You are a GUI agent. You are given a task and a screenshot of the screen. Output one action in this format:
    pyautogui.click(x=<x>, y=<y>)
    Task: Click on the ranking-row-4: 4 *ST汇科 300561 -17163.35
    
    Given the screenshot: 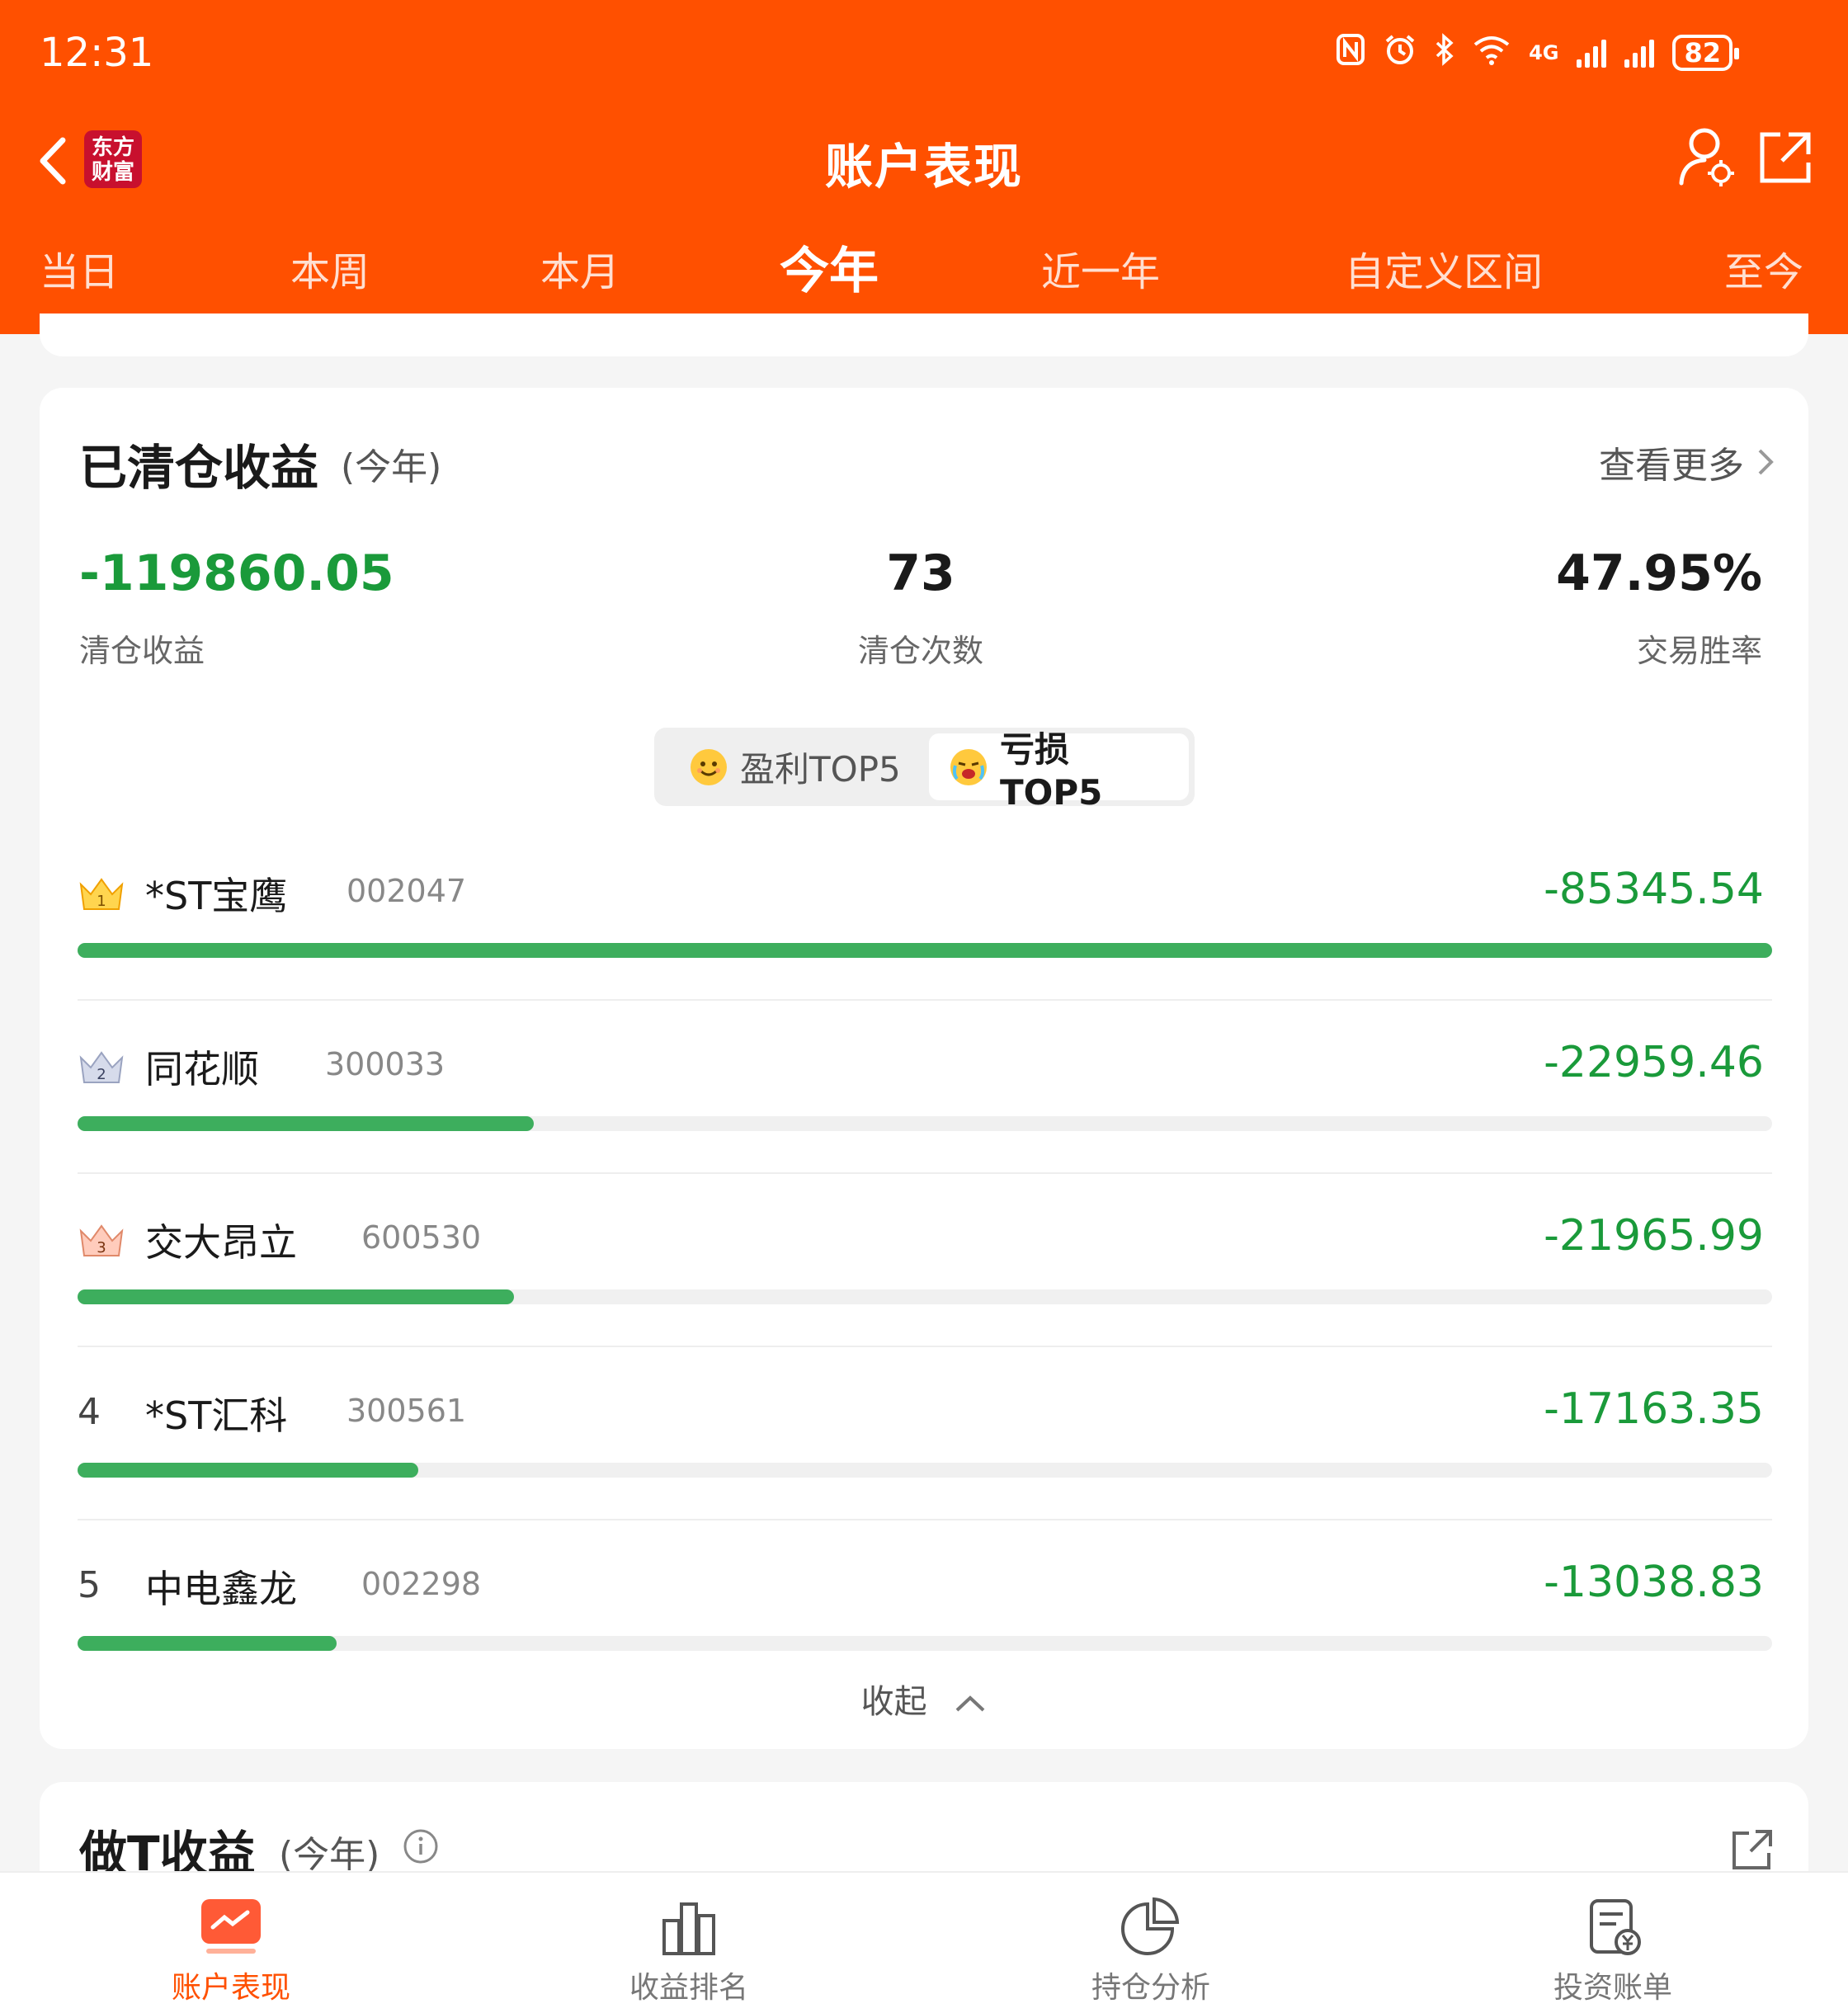 What is the action you would take?
    pyautogui.click(x=925, y=1454)
    